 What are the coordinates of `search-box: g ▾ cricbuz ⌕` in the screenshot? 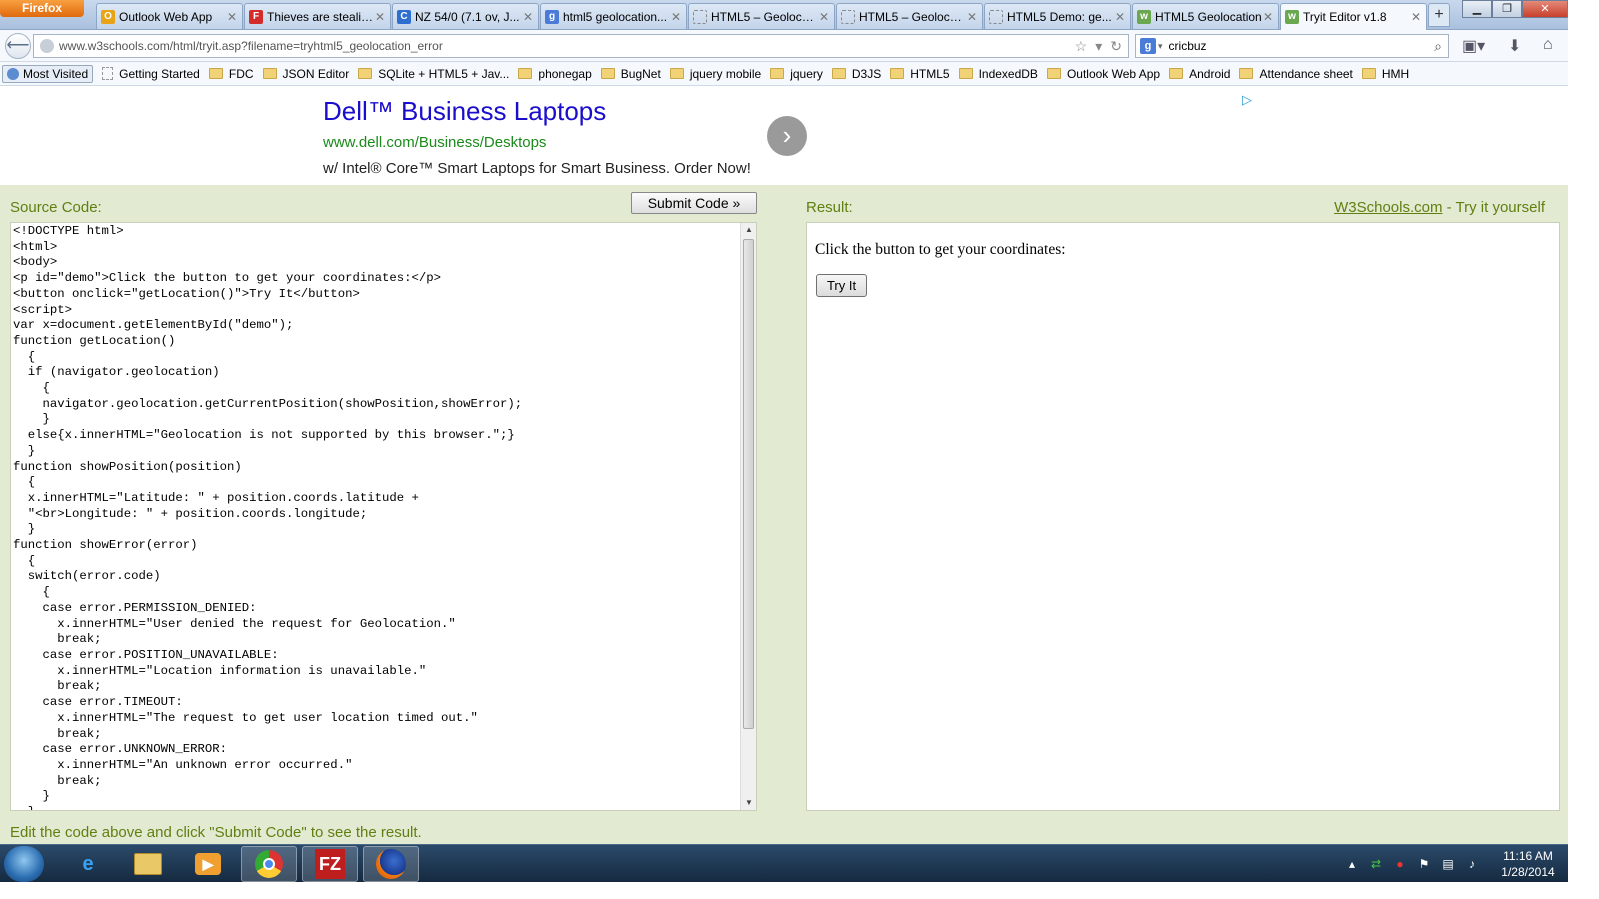 It's located at (1292, 46).